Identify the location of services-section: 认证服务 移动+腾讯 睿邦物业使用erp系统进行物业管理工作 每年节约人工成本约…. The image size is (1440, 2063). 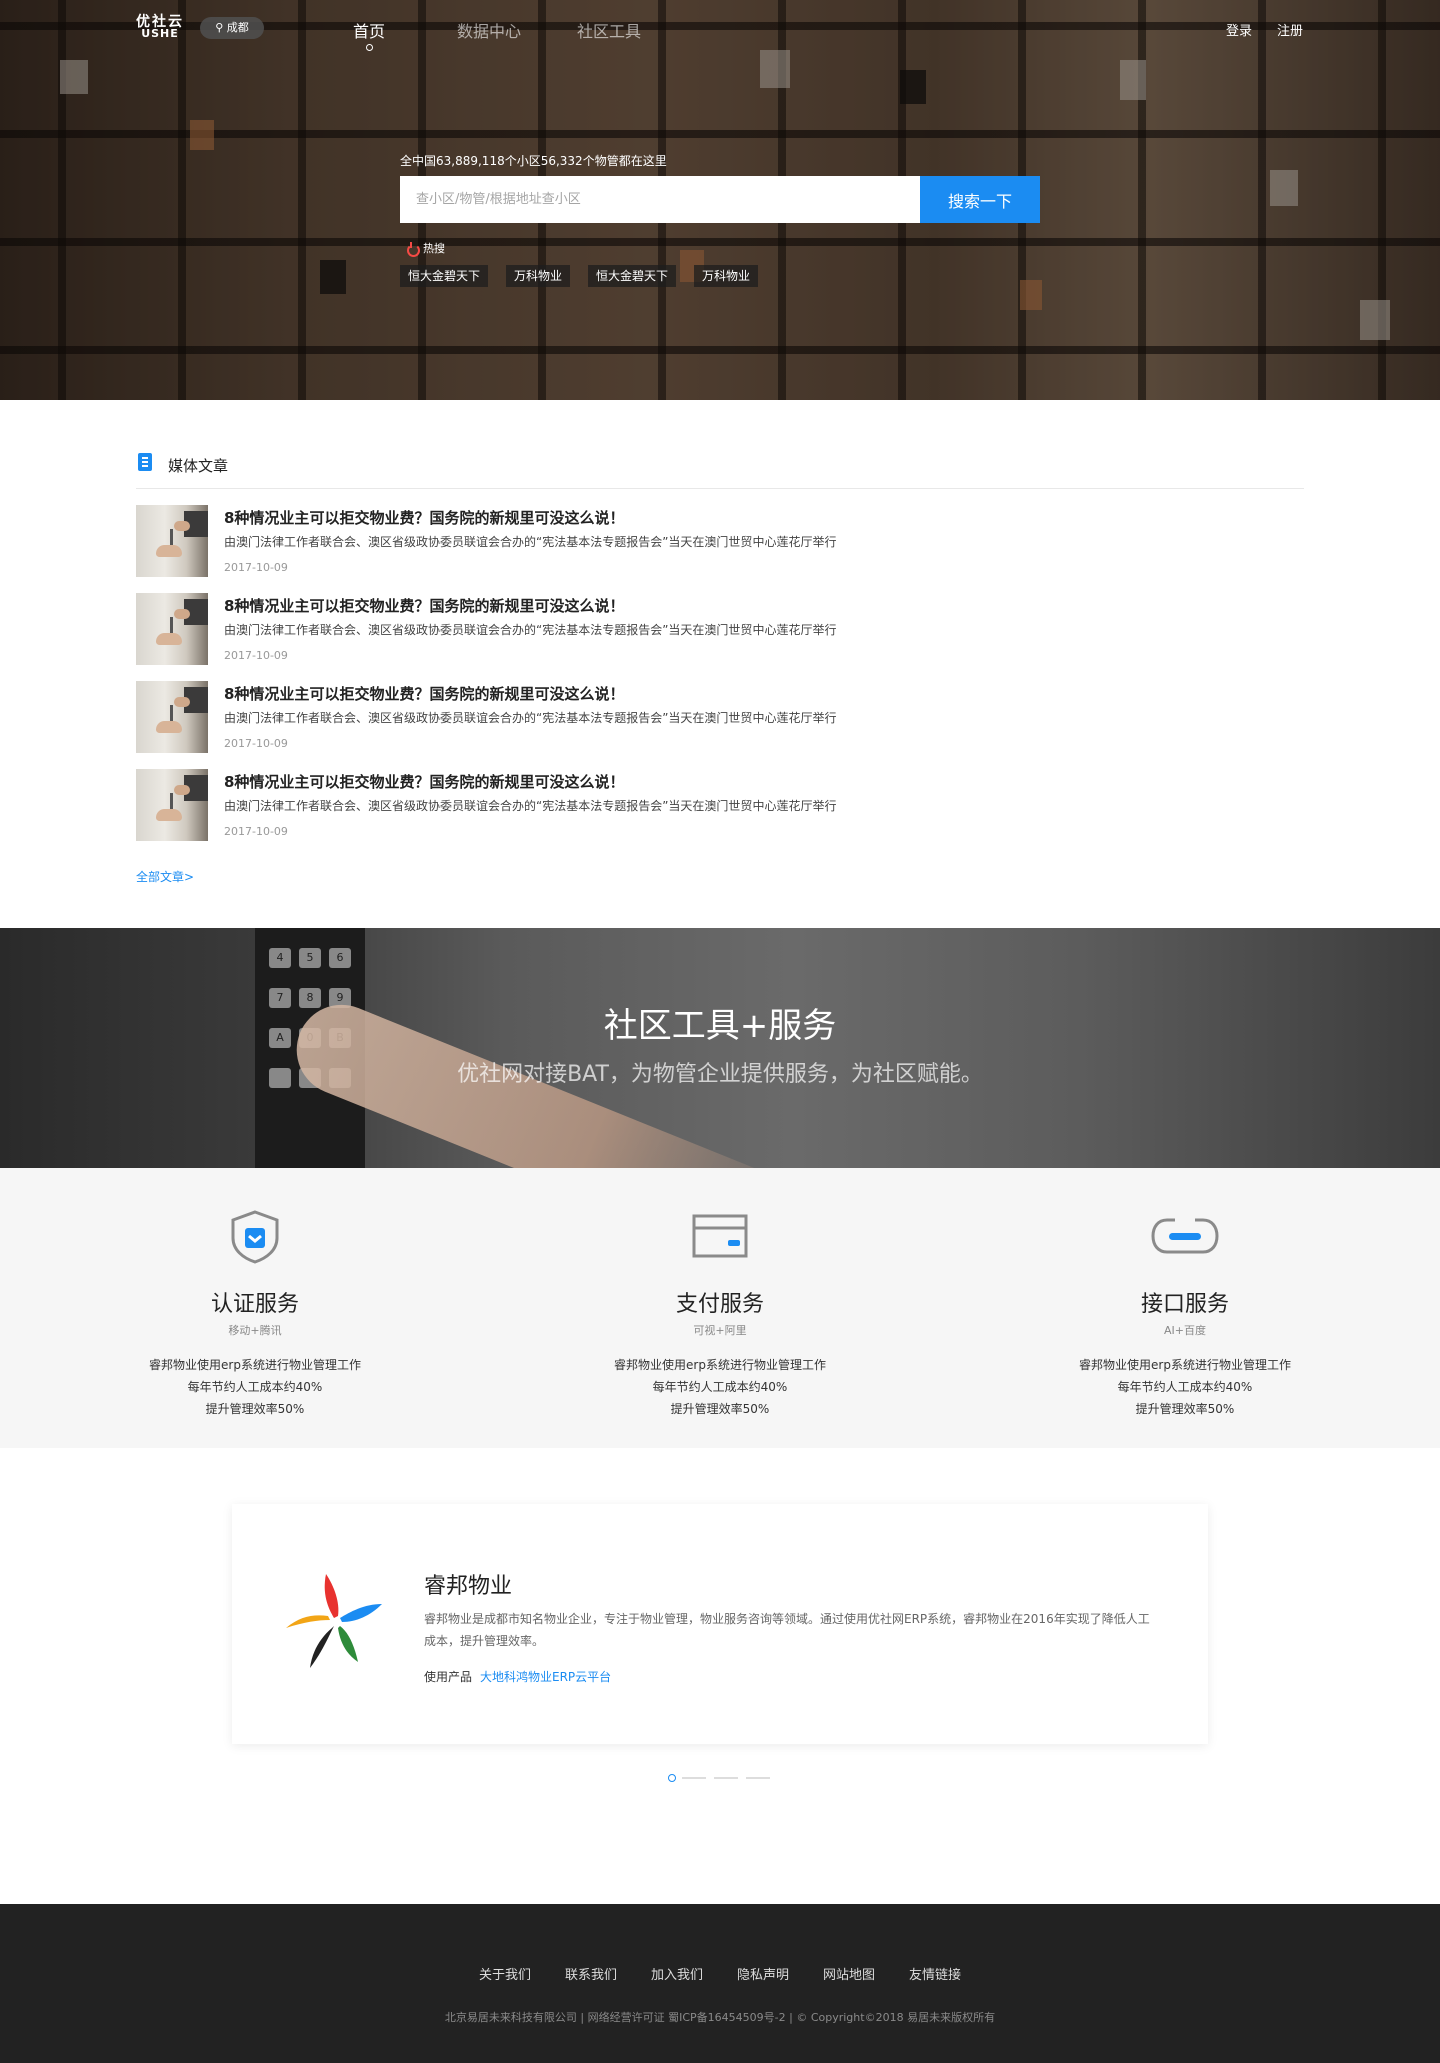
(720, 1308).